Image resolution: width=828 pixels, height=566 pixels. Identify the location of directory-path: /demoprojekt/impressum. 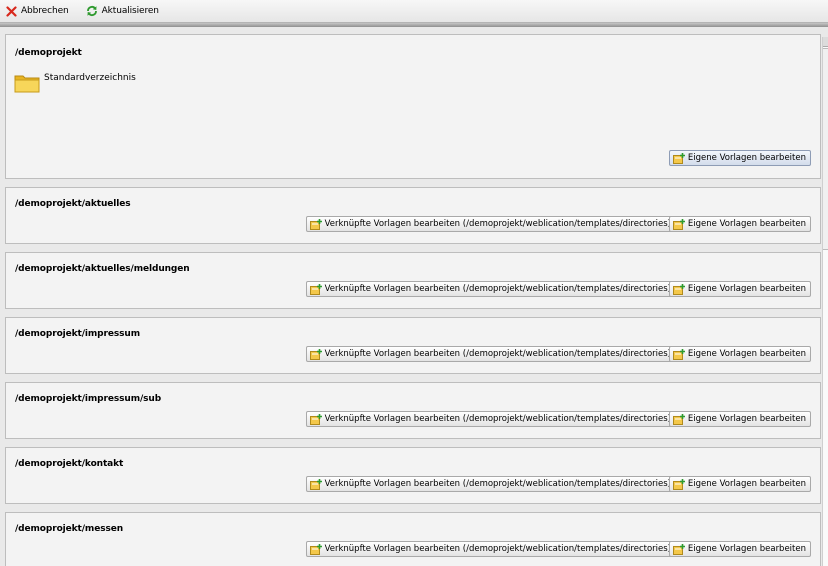
(77, 334).